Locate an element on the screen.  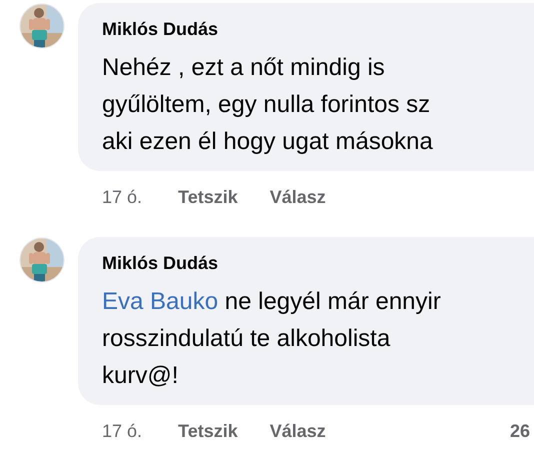
comment-text: Nehéz , ezt a nőt mindig is gyűlöltem, egy nulla forintos sz aki ezen él hogy ugat másokna is located at coordinates (268, 105).